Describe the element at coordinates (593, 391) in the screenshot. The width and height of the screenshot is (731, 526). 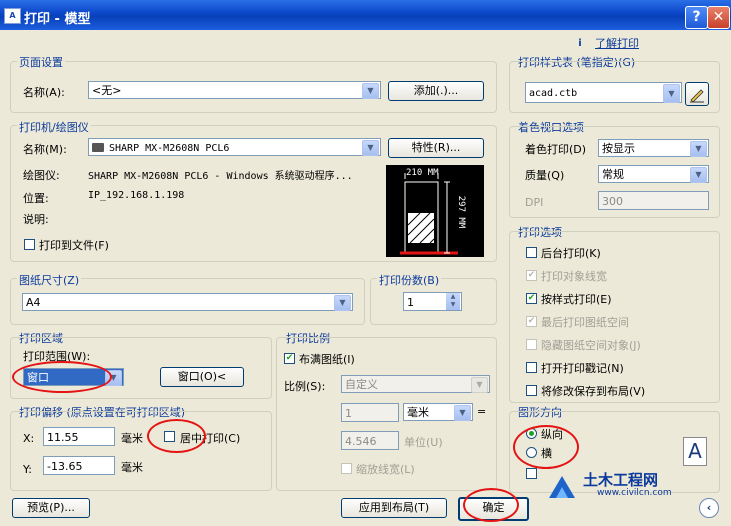
I see `save-to-layout-label: 将修改保存到布局(V)` at that location.